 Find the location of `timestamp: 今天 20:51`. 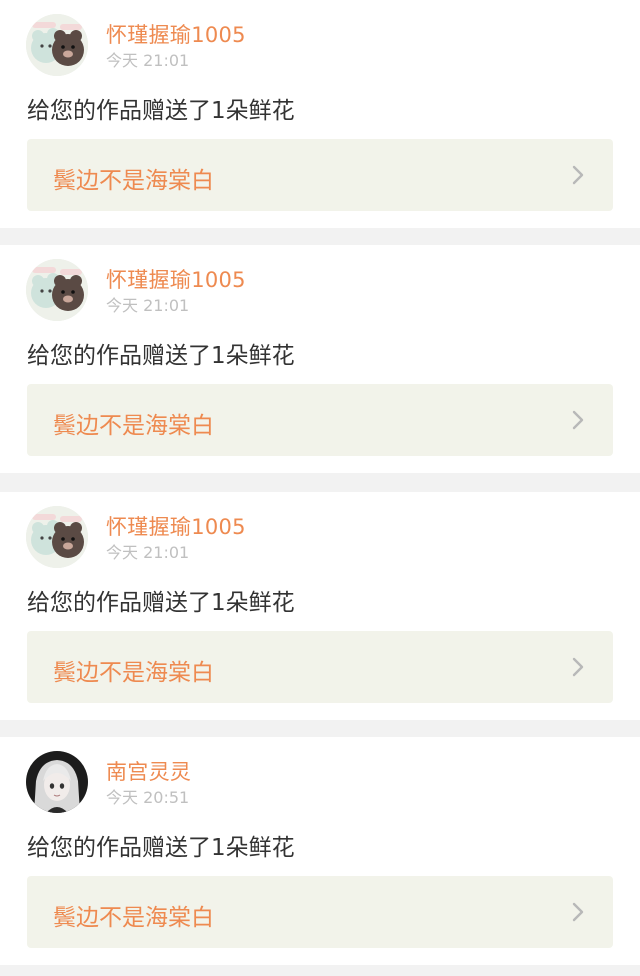

timestamp: 今天 20:51 is located at coordinates (148, 797).